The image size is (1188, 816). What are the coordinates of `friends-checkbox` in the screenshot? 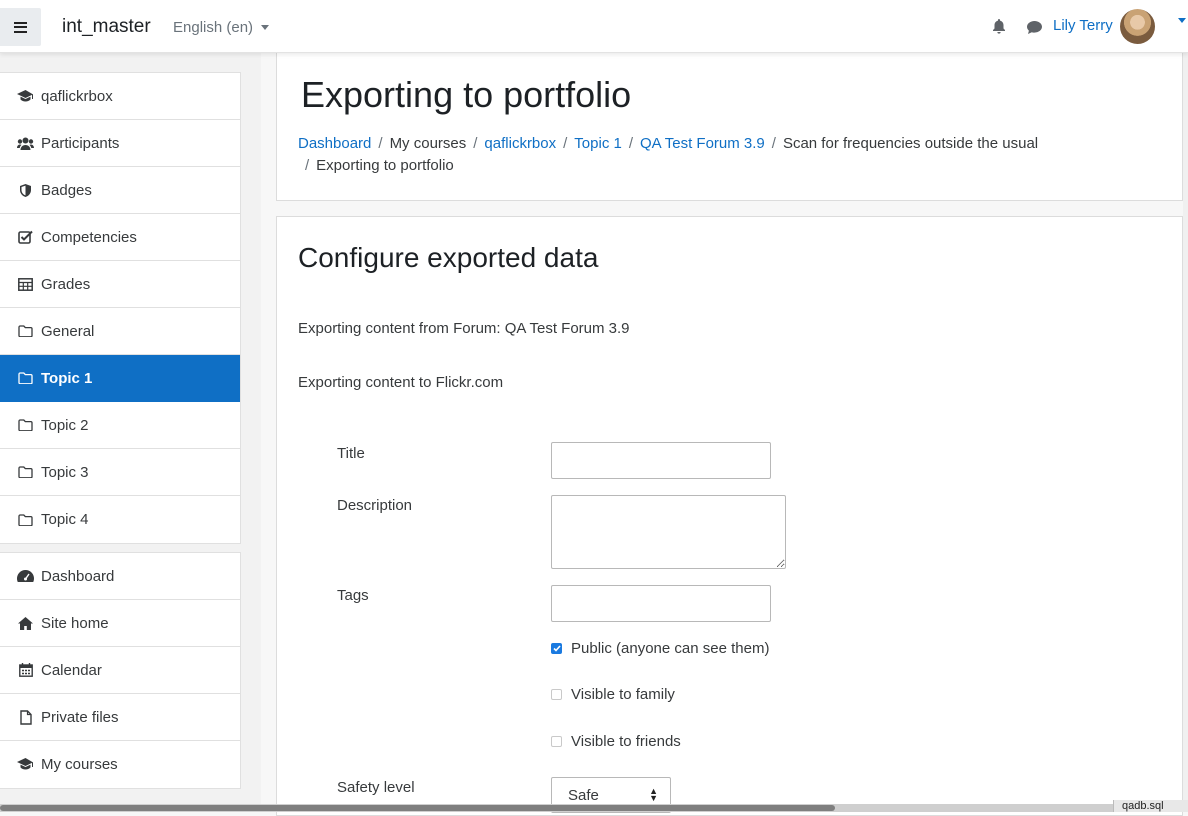 It's located at (556, 741).